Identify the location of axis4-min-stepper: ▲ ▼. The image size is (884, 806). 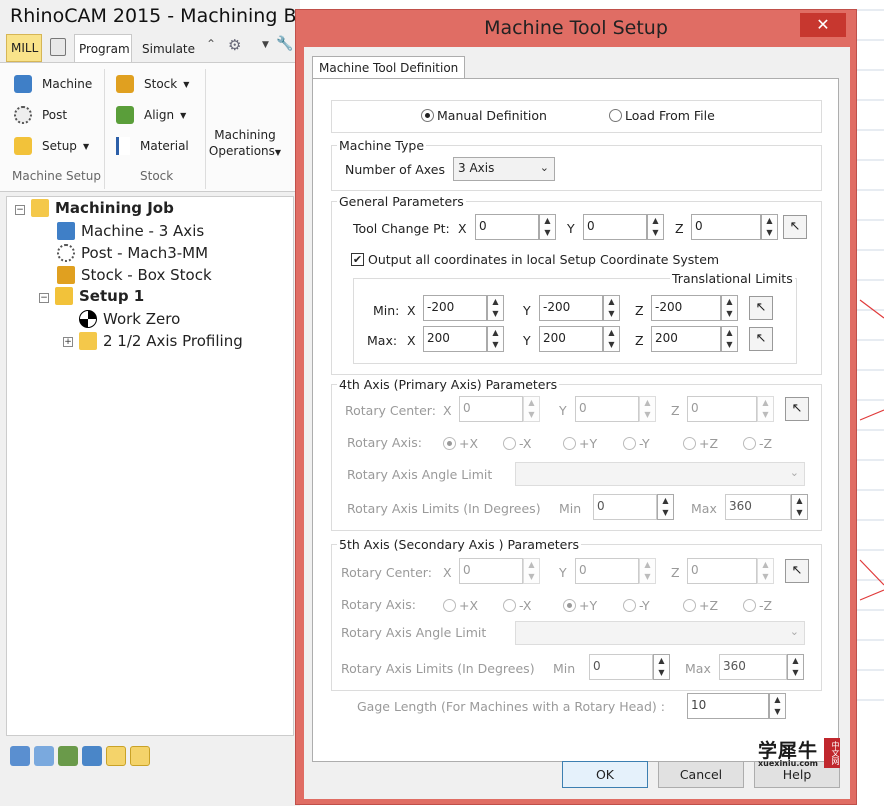
(665, 507).